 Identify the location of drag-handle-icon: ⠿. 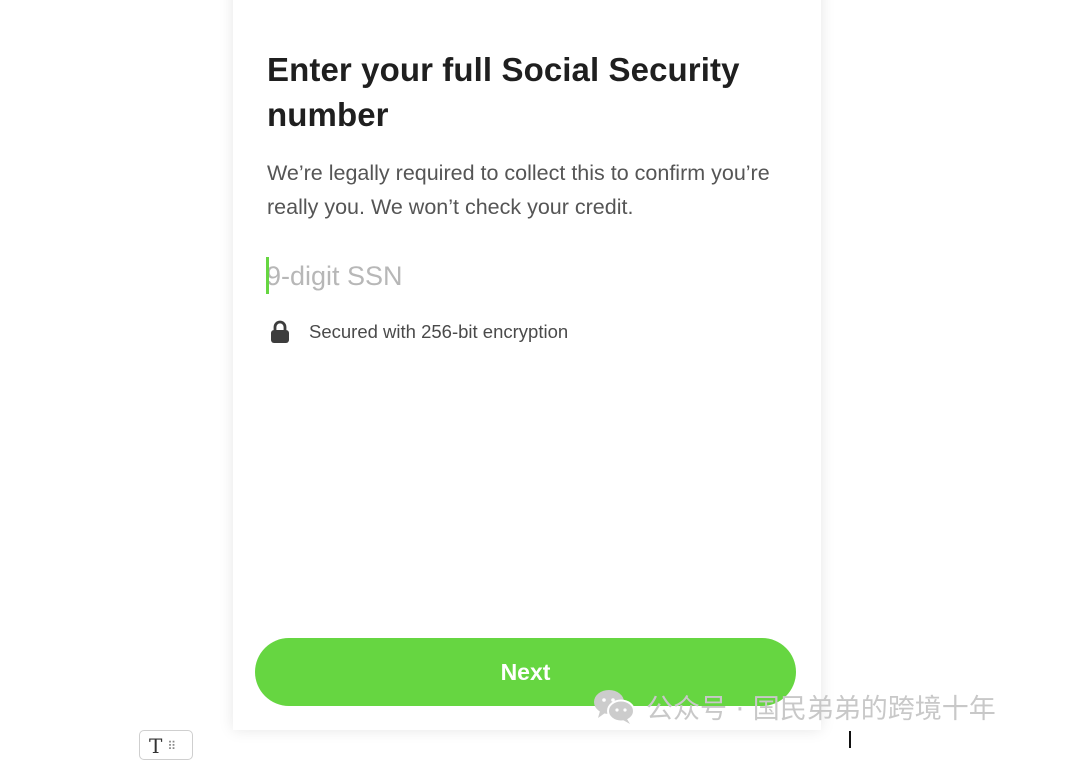
(171, 746).